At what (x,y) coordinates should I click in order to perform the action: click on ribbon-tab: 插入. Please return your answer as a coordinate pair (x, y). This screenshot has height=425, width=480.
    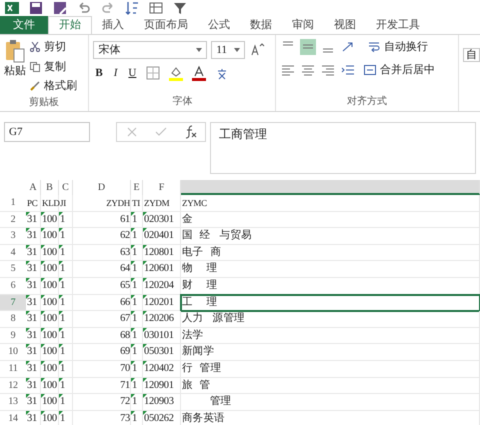
    Looking at the image, I should click on (113, 25).